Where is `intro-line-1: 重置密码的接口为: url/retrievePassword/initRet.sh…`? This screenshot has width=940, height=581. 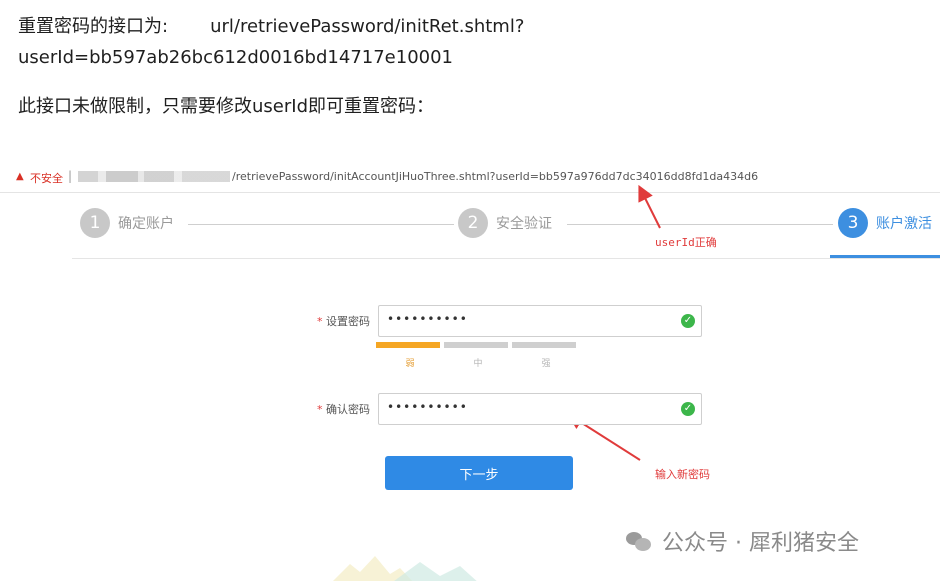
intro-line-1: 重置密码的接口为: url/retrievePassword/initRet.sh… is located at coordinates (271, 27).